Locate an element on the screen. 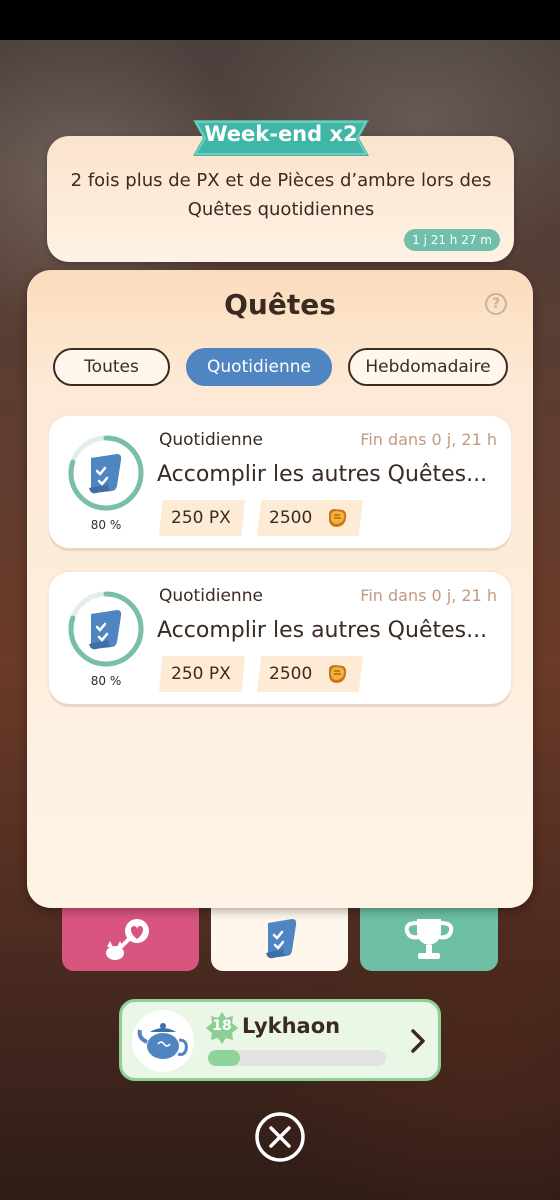  close-icon is located at coordinates (280, 1137).